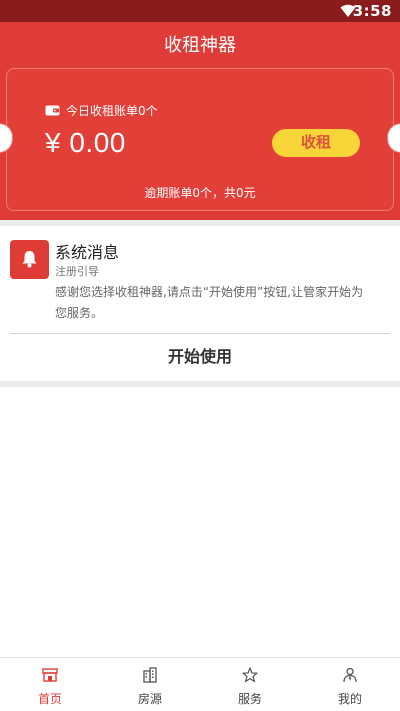 The height and width of the screenshot is (711, 400). Describe the element at coordinates (150, 684) in the screenshot. I see `tab-listings: 房源` at that location.